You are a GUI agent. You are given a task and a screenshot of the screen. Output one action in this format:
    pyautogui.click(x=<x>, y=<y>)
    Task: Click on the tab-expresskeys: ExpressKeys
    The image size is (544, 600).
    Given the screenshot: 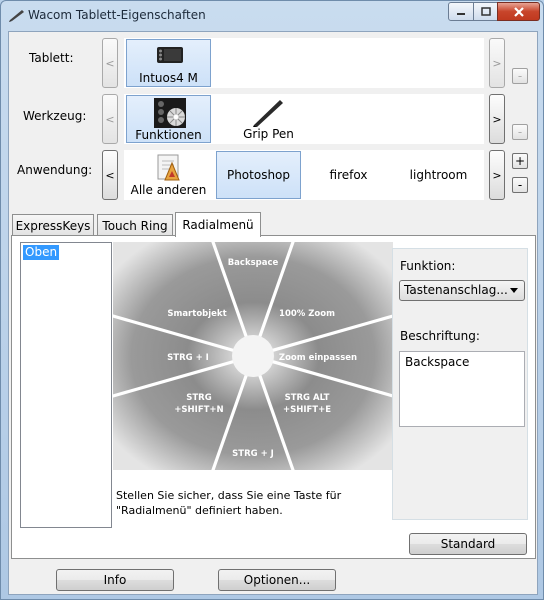 What is the action you would take?
    pyautogui.click(x=53, y=225)
    